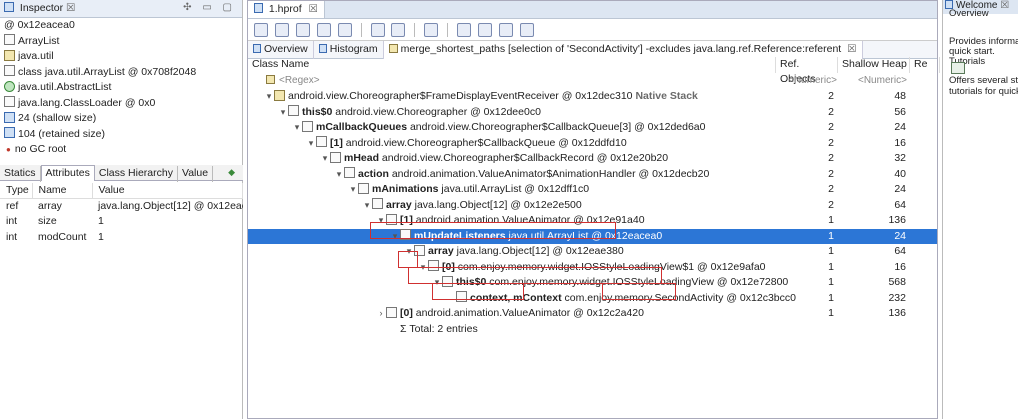 This screenshot has height=419, width=1018. What do you see at coordinates (121, 26) in the screenshot?
I see `inspector-object-address: @ 0x12eacea0` at bounding box center [121, 26].